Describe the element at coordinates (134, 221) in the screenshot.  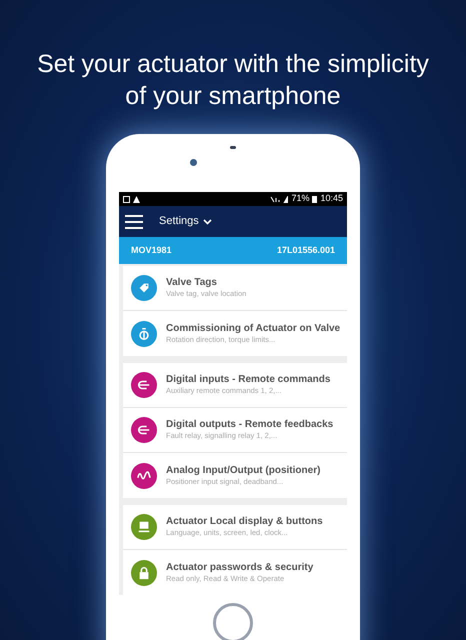
I see `menu-icon` at that location.